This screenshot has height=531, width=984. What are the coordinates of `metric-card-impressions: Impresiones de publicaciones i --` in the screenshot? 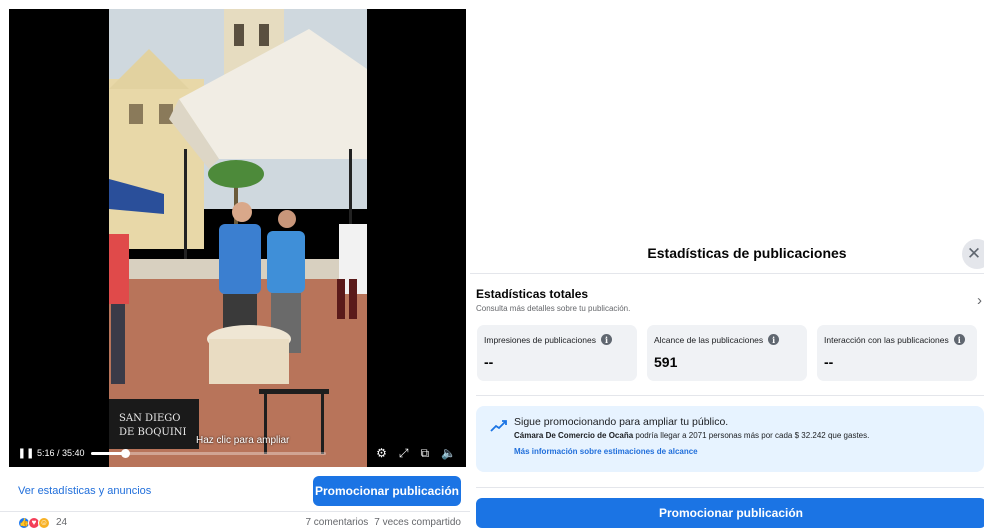 It's located at (557, 353).